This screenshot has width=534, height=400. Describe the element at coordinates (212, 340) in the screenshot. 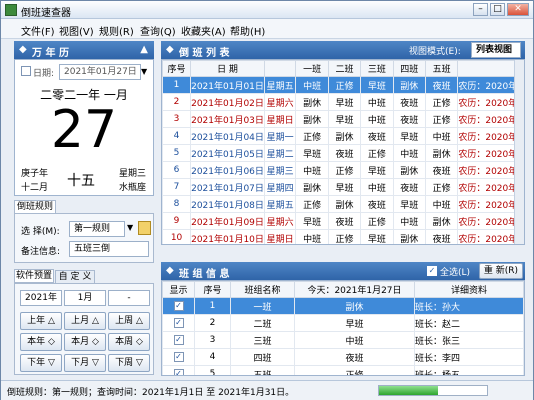

I see `group-cell-no: 3` at that location.